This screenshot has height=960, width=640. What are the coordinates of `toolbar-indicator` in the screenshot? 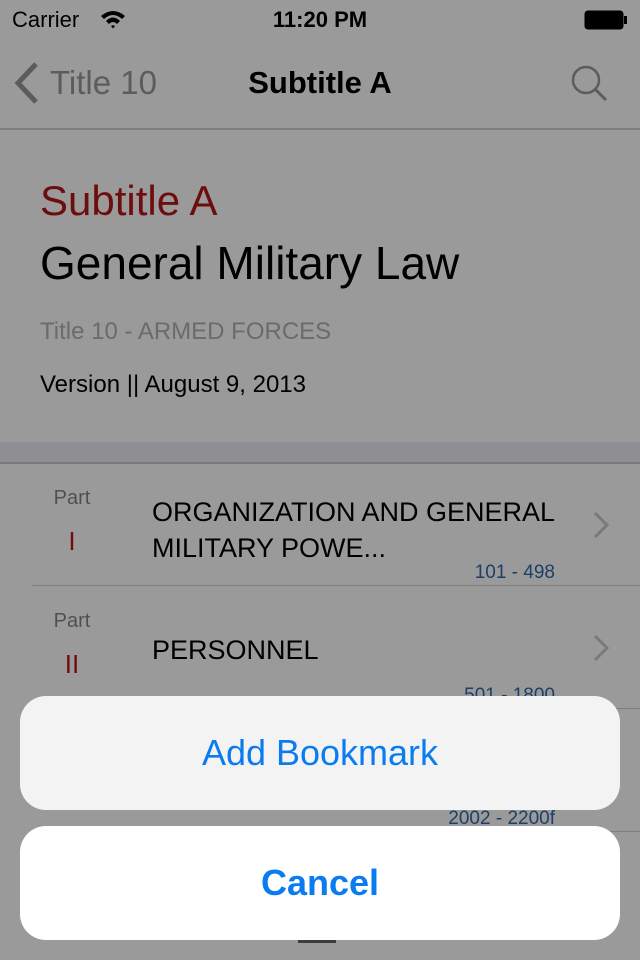 It's located at (317, 941).